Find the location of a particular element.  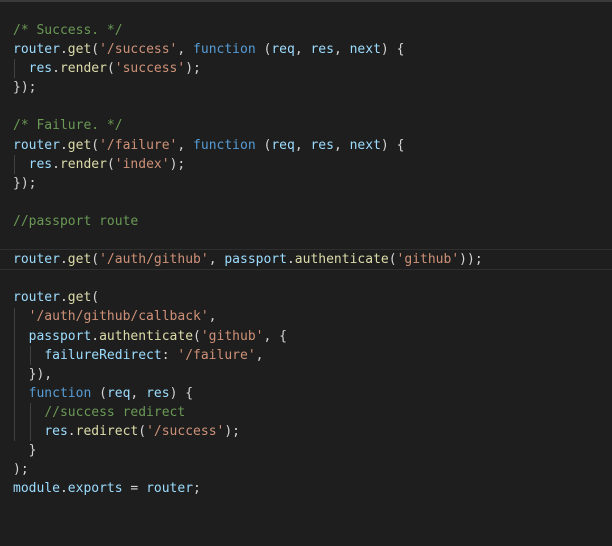

code-token: passport is located at coordinates (60, 336).